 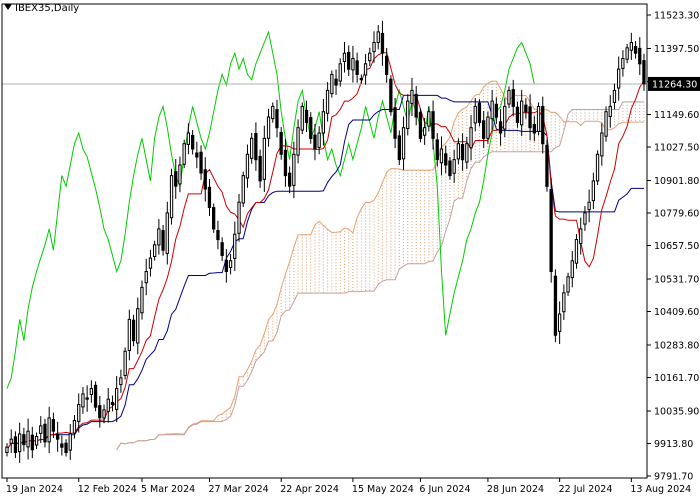 What do you see at coordinates (676, 49) in the screenshot?
I see `y-tick-label: 11397.50` at bounding box center [676, 49].